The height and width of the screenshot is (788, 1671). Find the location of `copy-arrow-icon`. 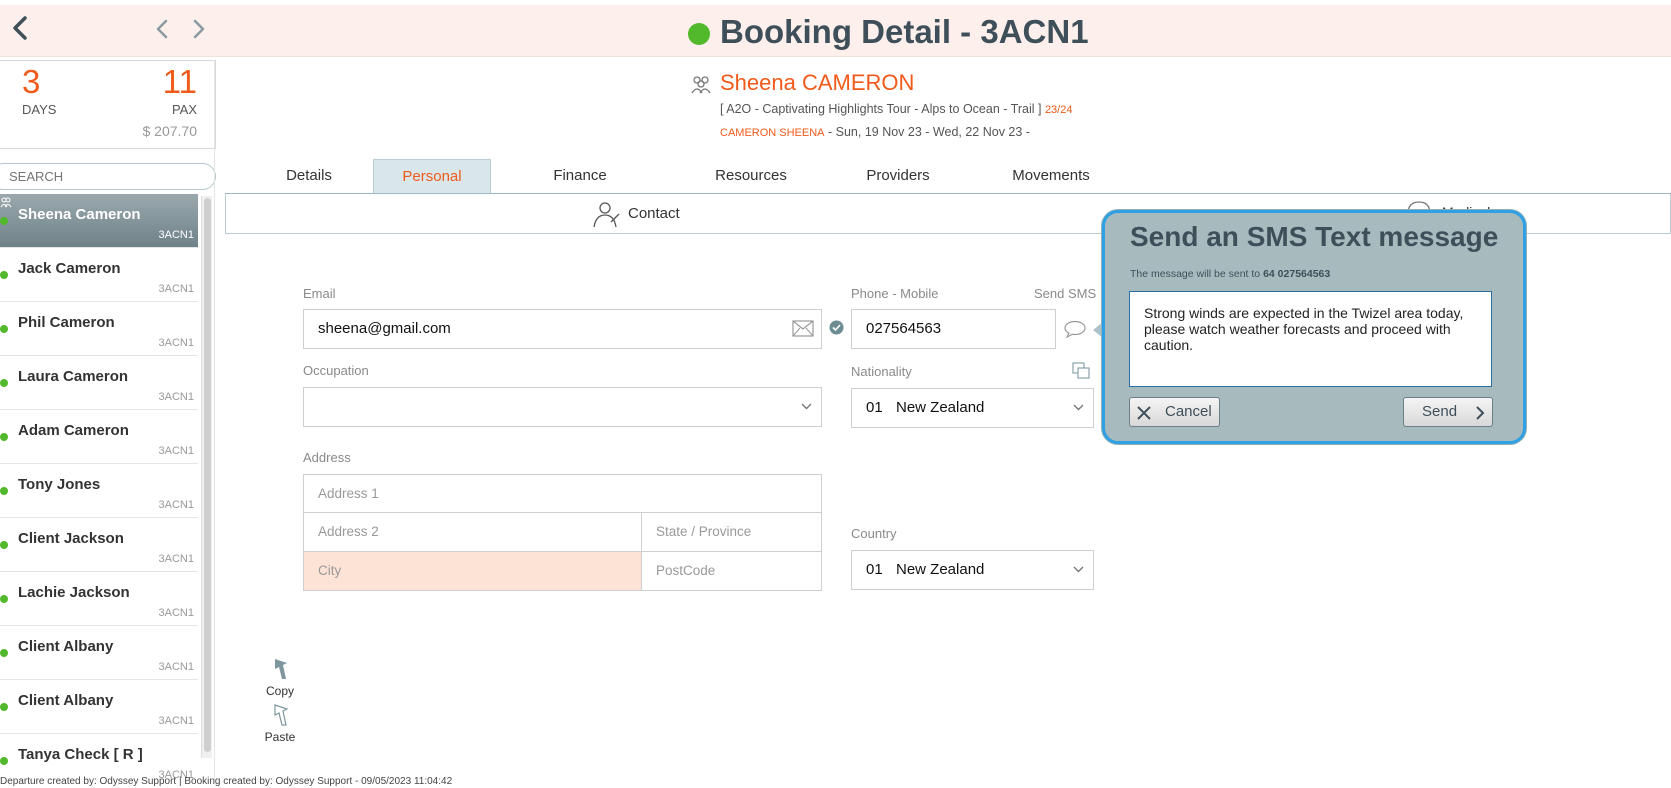

copy-arrow-icon is located at coordinates (281, 669).